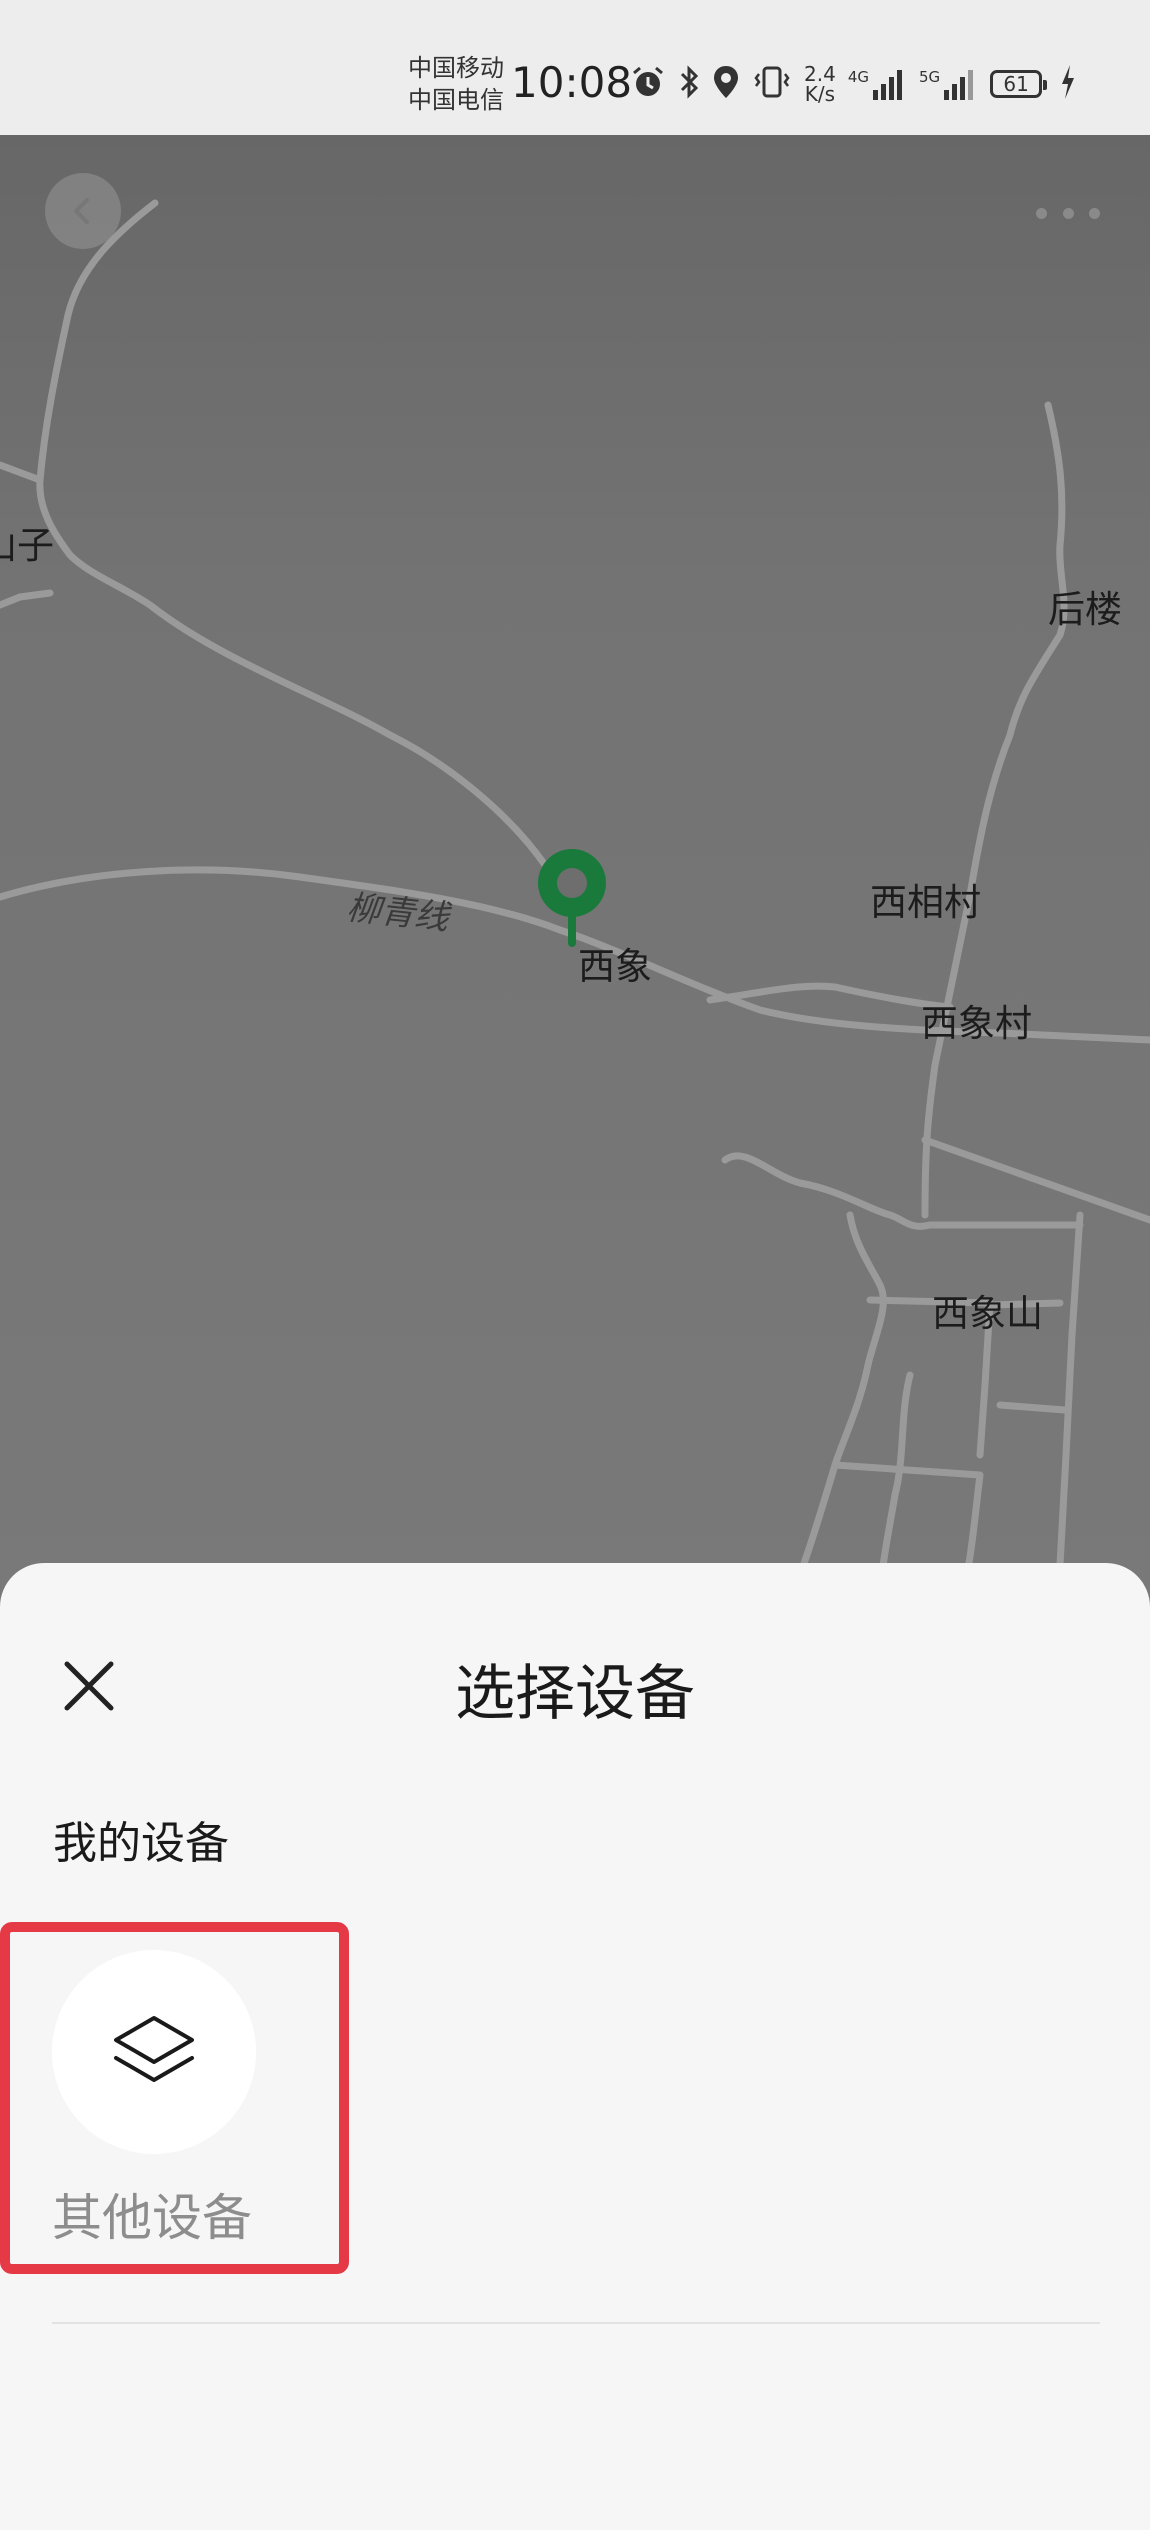 Image resolution: width=1150 pixels, height=2530 pixels. Describe the element at coordinates (948, 84) in the screenshot. I see `signal-icon: 5G` at that location.